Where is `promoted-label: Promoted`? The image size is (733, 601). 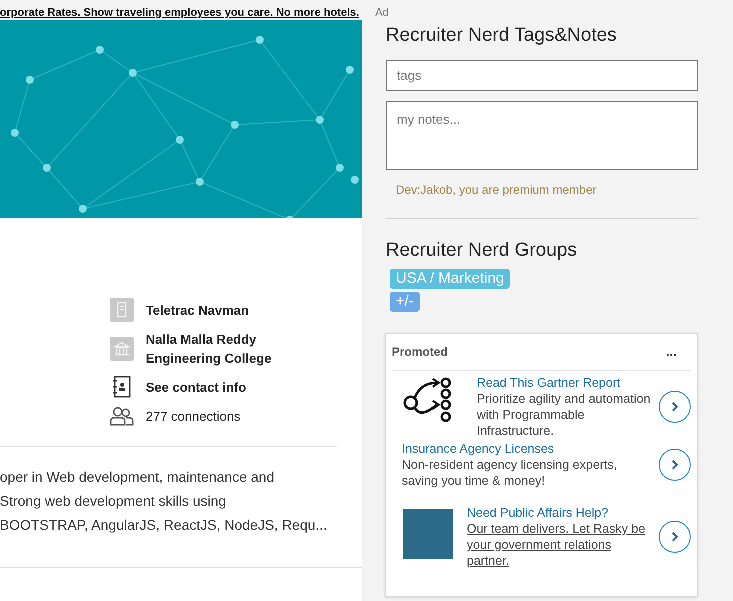 promoted-label: Promoted is located at coordinates (420, 352).